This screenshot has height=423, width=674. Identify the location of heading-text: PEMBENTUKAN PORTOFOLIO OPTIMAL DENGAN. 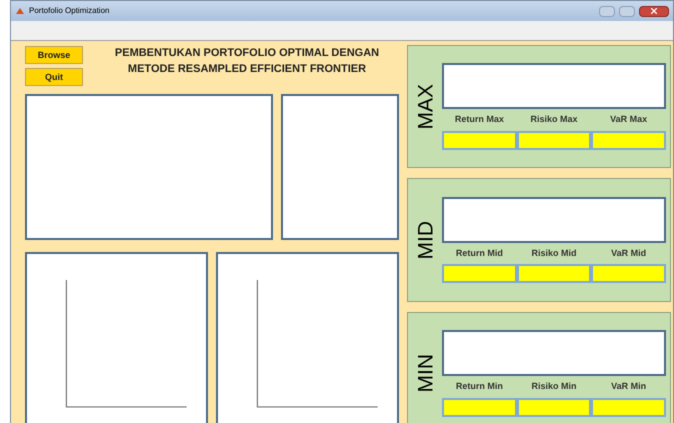
(247, 53).